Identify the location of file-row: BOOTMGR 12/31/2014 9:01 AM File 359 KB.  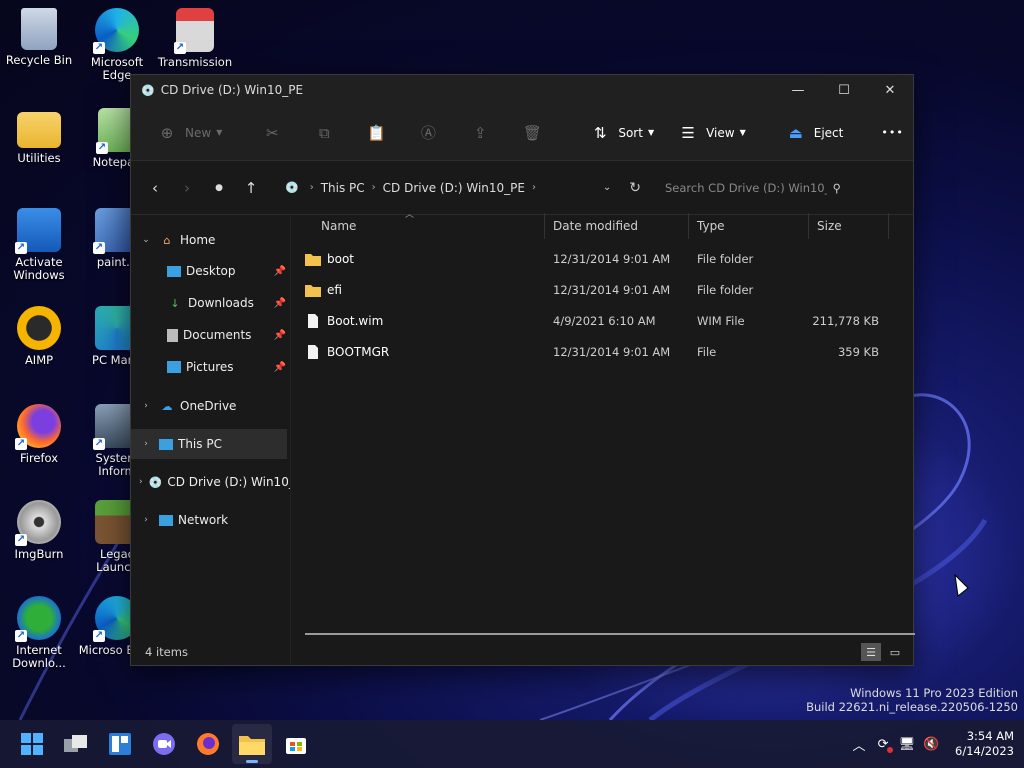
(602, 351).